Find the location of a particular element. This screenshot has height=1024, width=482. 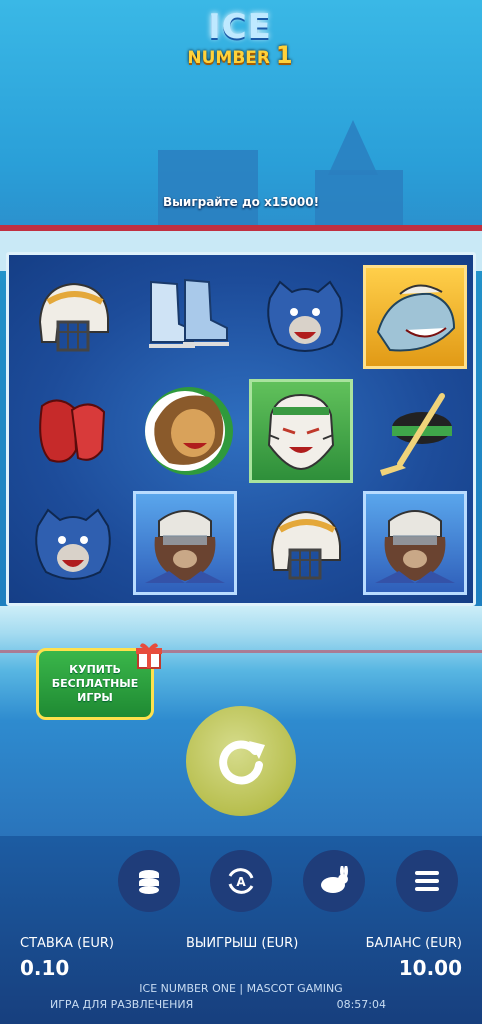

autoplay-letter: A is located at coordinates (241, 882).